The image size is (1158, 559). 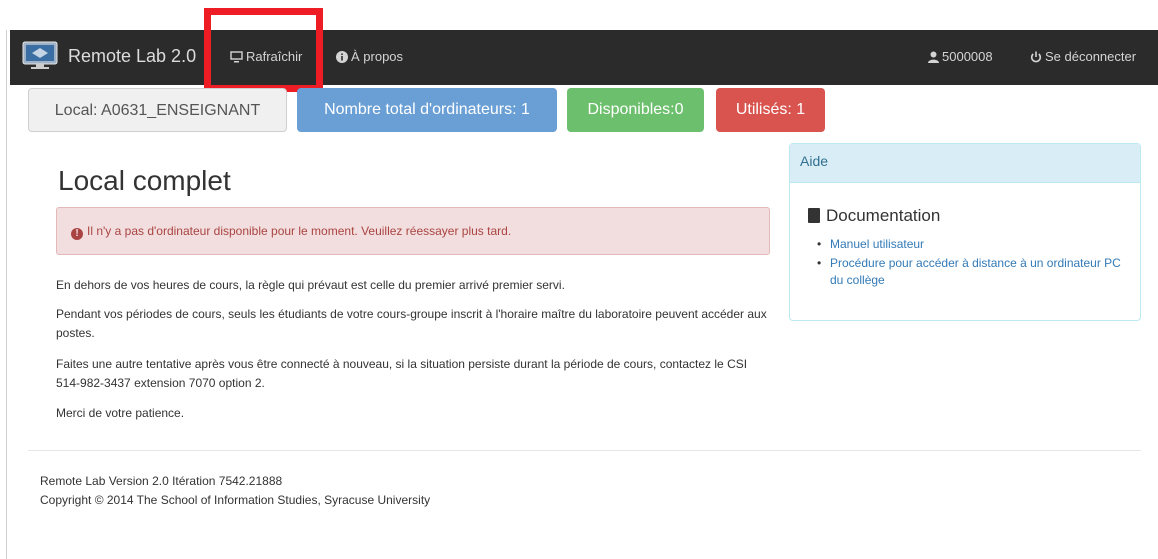 I want to click on monitor-logo-icon, so click(x=40, y=56).